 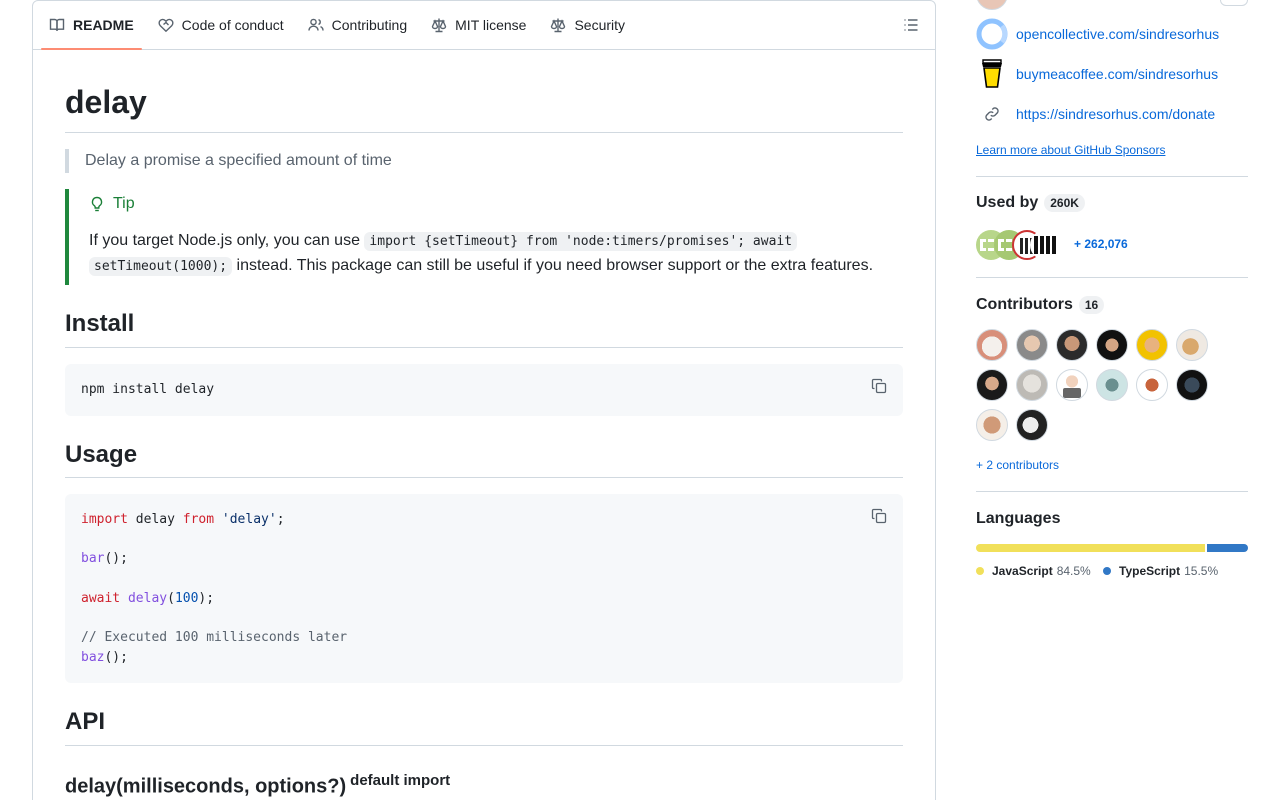 I want to click on language-item-typescript: TypeScript 15.5%, so click(x=1160, y=571).